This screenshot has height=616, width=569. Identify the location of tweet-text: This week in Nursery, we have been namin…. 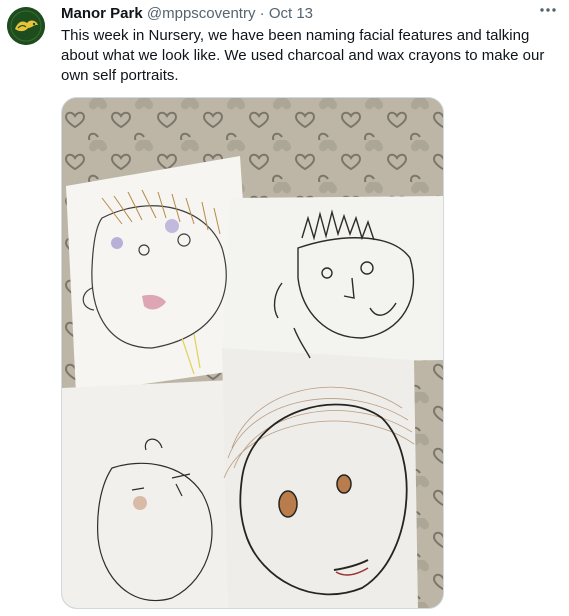
(303, 55).